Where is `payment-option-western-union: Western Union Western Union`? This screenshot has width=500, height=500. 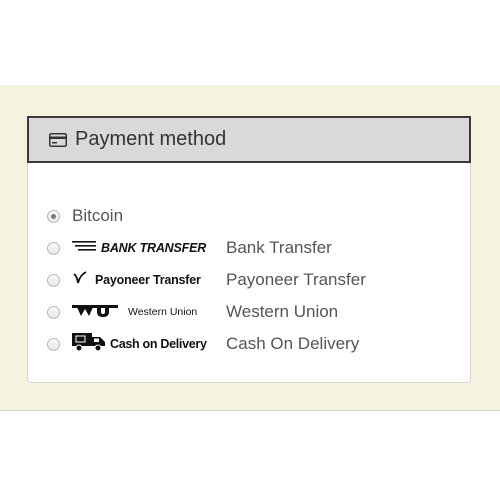 payment-option-western-union: Western Union Western Union is located at coordinates (257, 312).